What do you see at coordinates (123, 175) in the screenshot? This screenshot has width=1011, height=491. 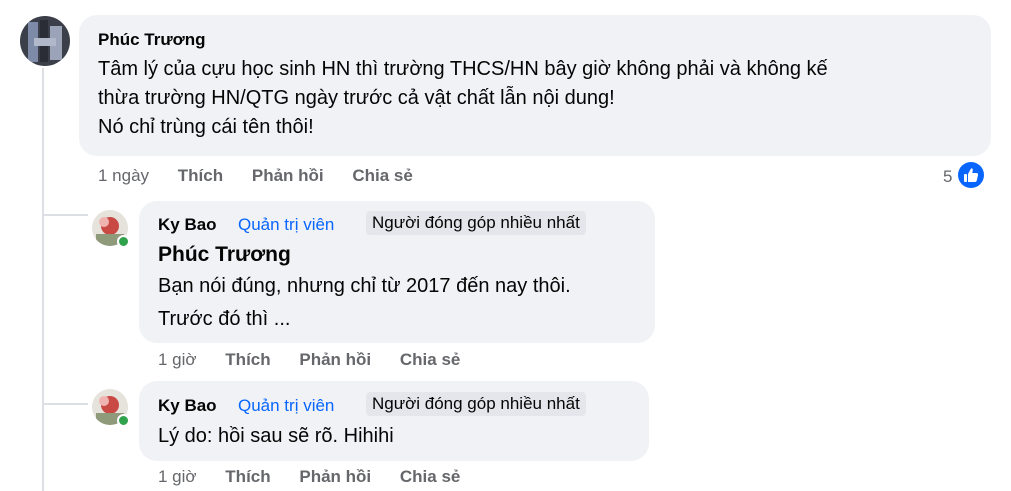 I see `comment-time: 1 ngày` at bounding box center [123, 175].